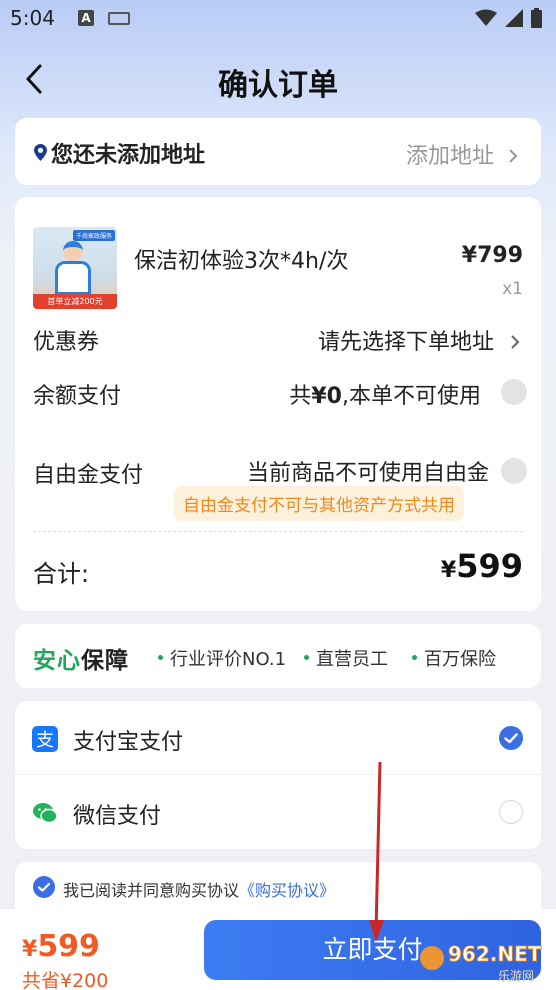 This screenshot has height=990, width=556. What do you see at coordinates (326, 396) in the screenshot?
I see `balance-amount: ¥0` at bounding box center [326, 396].